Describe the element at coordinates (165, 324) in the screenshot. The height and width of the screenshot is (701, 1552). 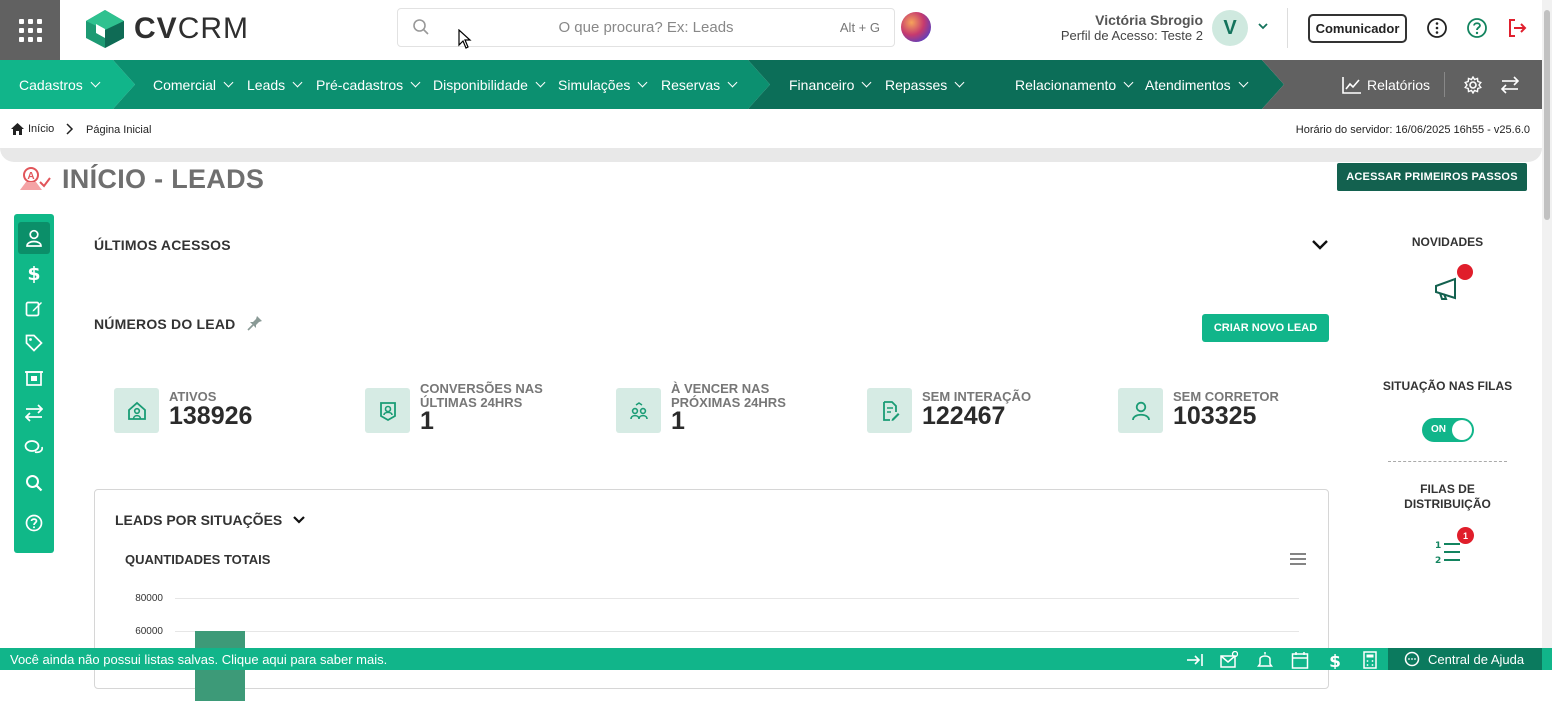
I see `lead-numbers-title: NÚMEROS DO LEAD` at that location.